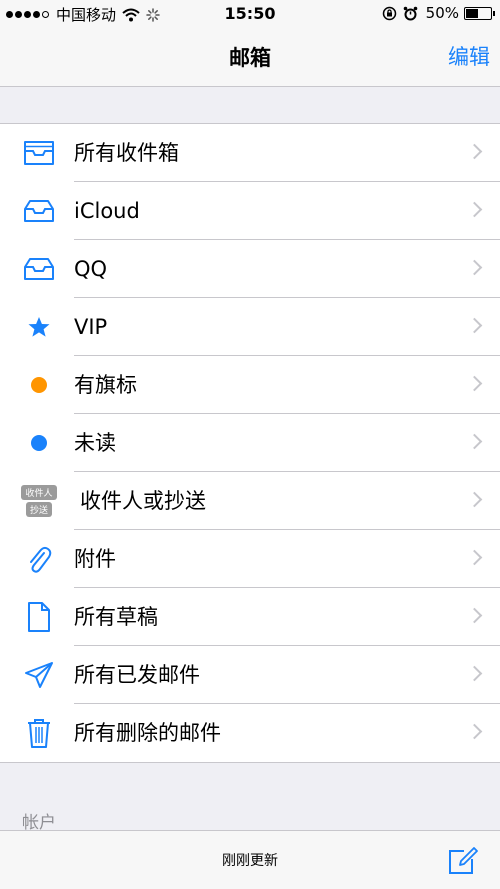 The image size is (500, 889). What do you see at coordinates (469, 56) in the screenshot?
I see `edit-button: 编辑` at bounding box center [469, 56].